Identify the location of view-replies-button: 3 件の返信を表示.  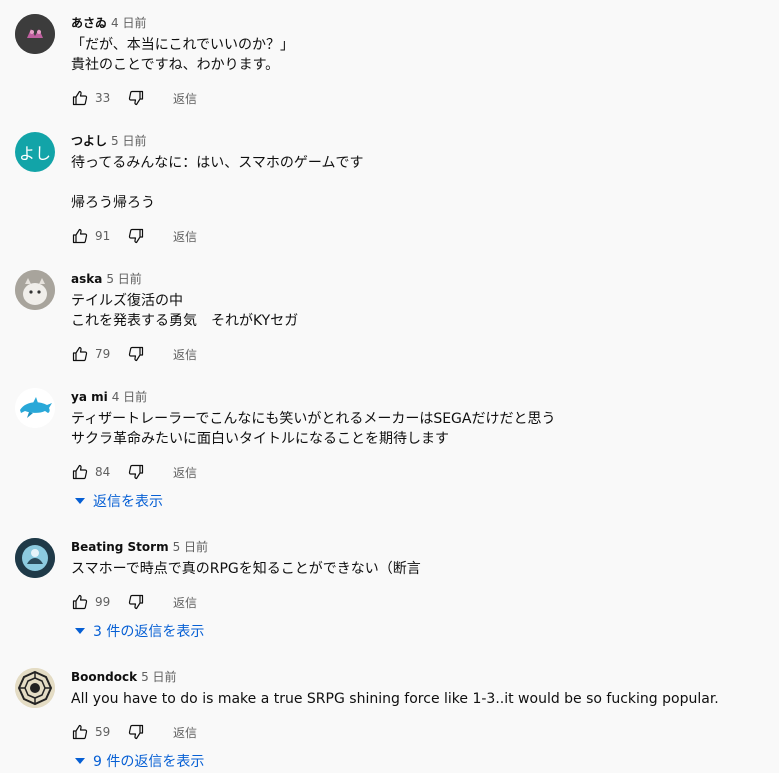
(137, 631).